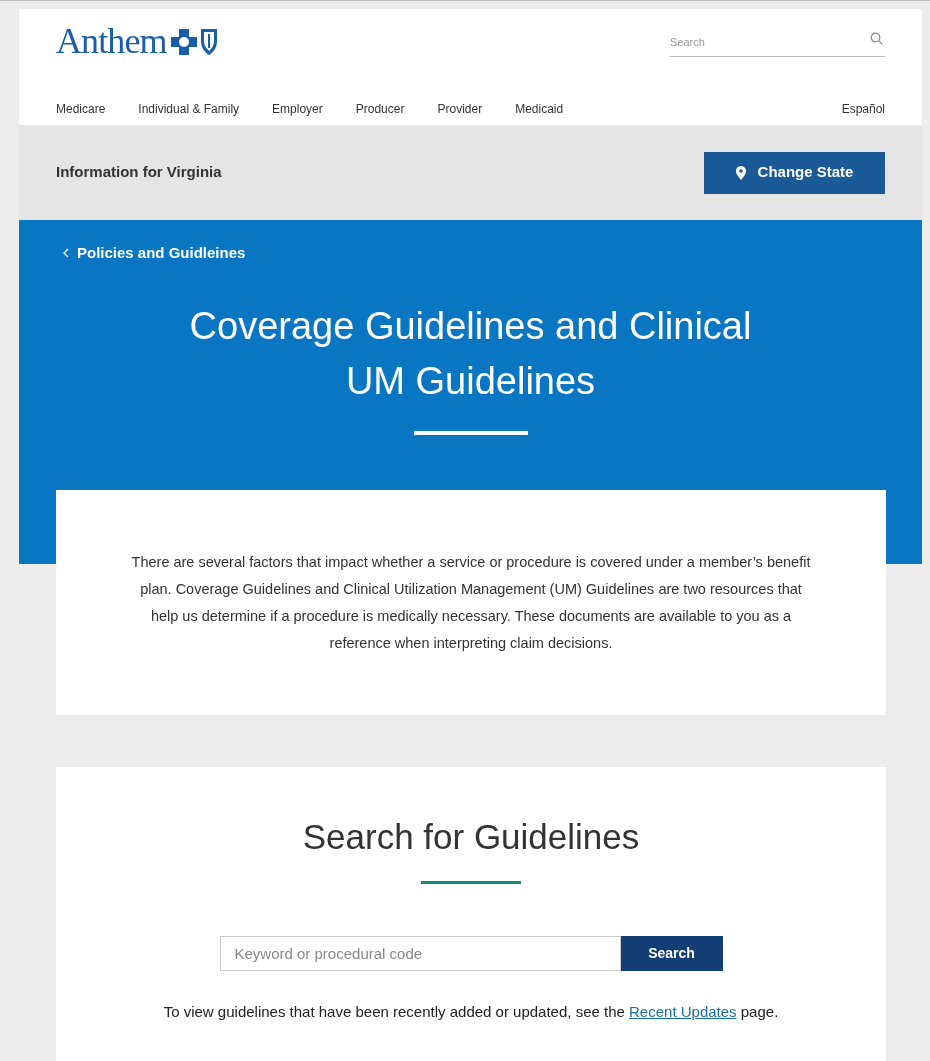 This screenshot has height=1061, width=930. I want to click on nav-link: Employer, so click(297, 109).